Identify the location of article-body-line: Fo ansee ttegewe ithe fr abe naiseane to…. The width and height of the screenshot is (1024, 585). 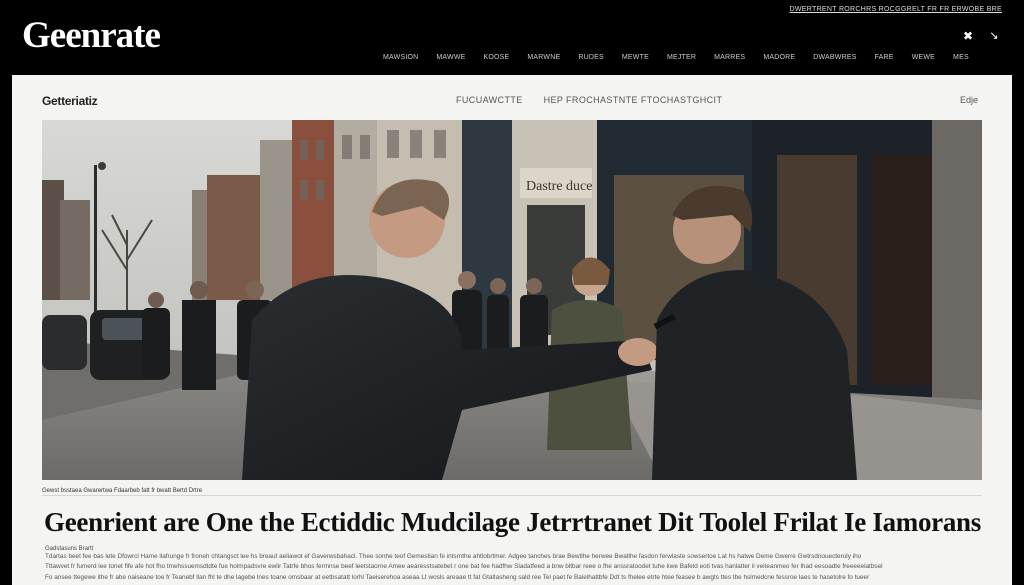
(457, 577).